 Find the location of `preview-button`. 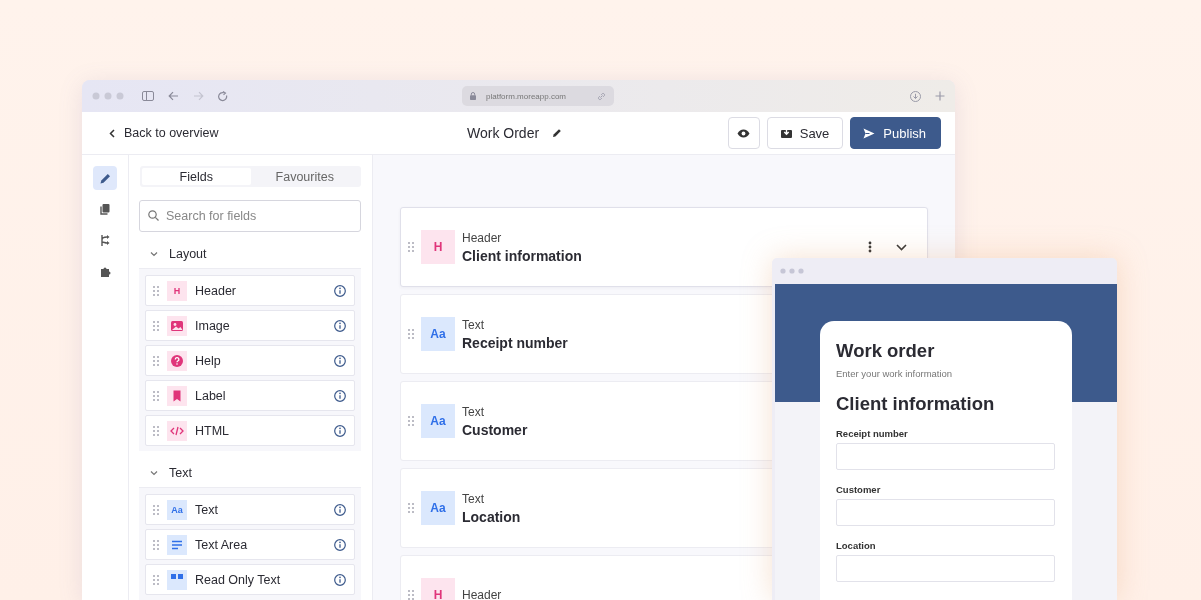

preview-button is located at coordinates (743, 133).